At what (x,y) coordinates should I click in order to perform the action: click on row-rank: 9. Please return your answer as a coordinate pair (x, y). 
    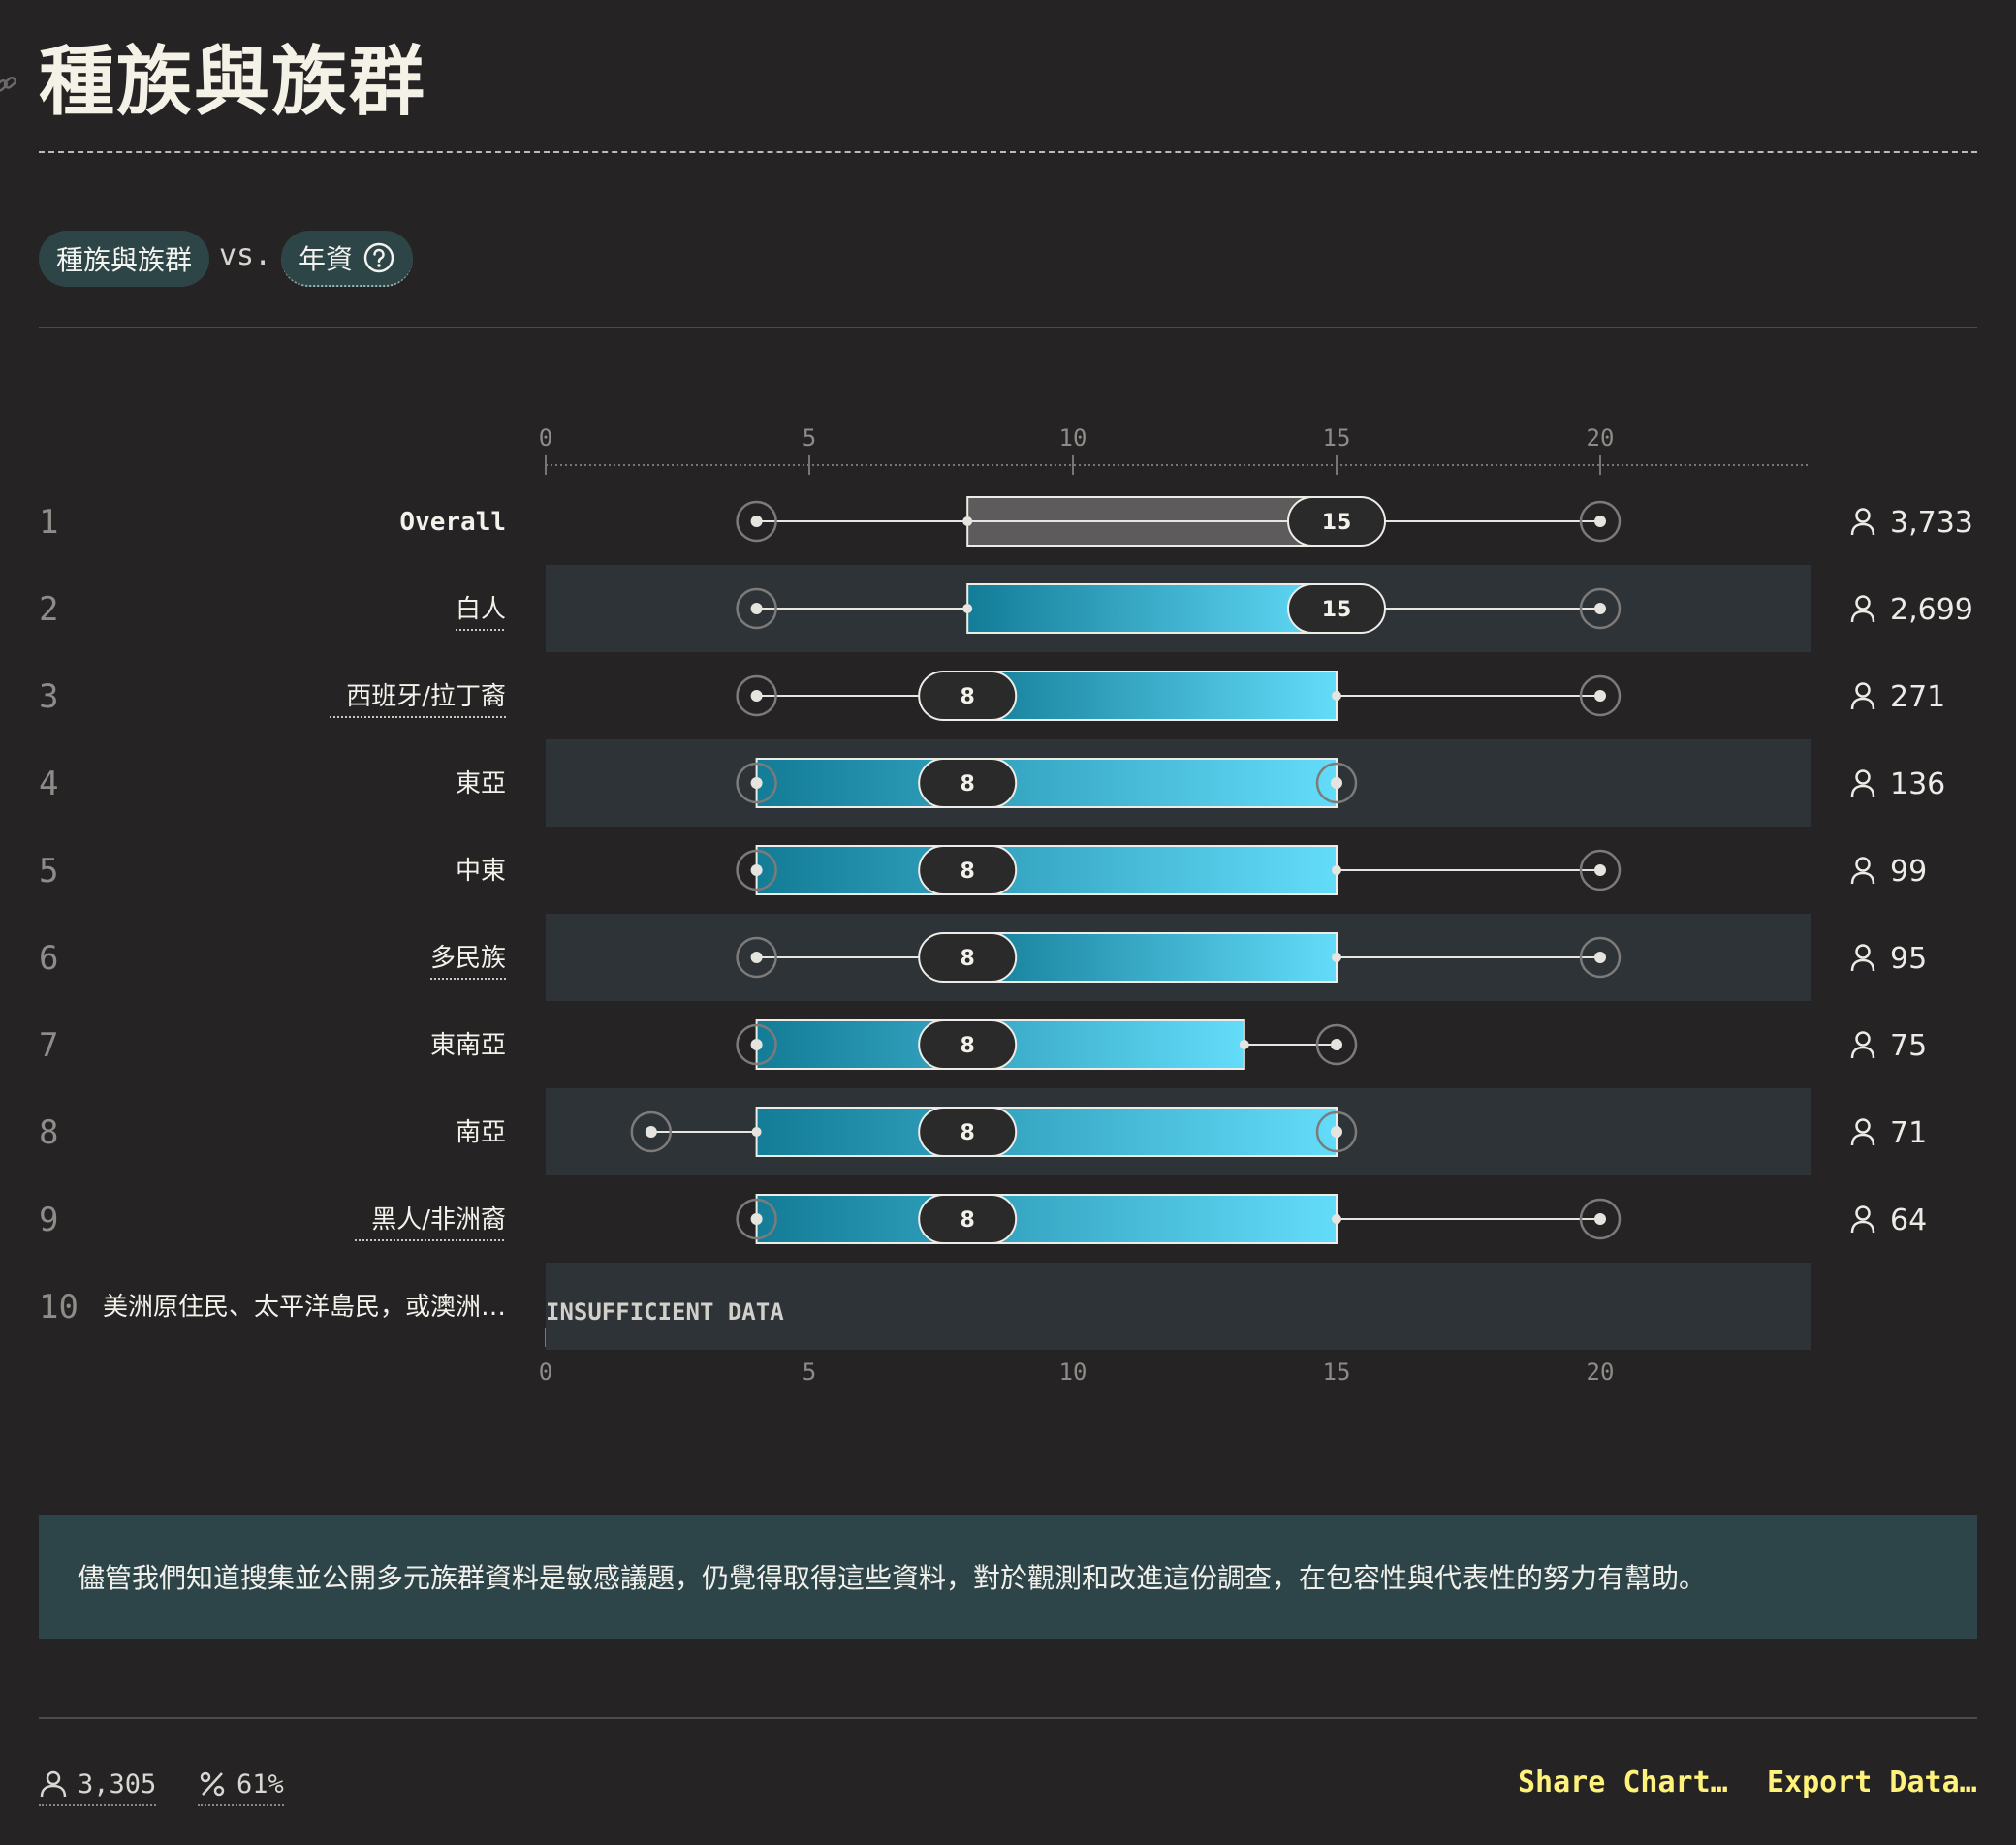
    Looking at the image, I should click on (49, 1220).